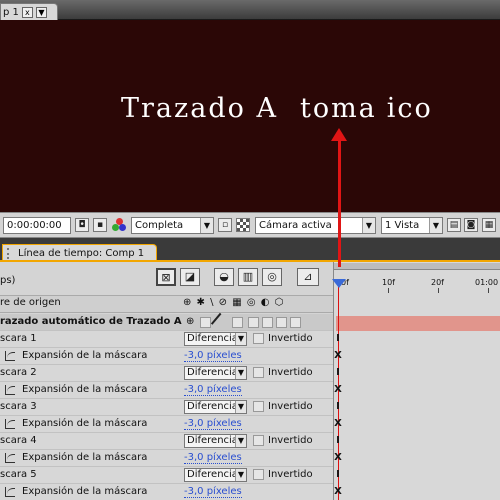 This screenshot has height=500, width=500. Describe the element at coordinates (212, 372) in the screenshot. I see `mask-mode-value: Diferencia` at that location.